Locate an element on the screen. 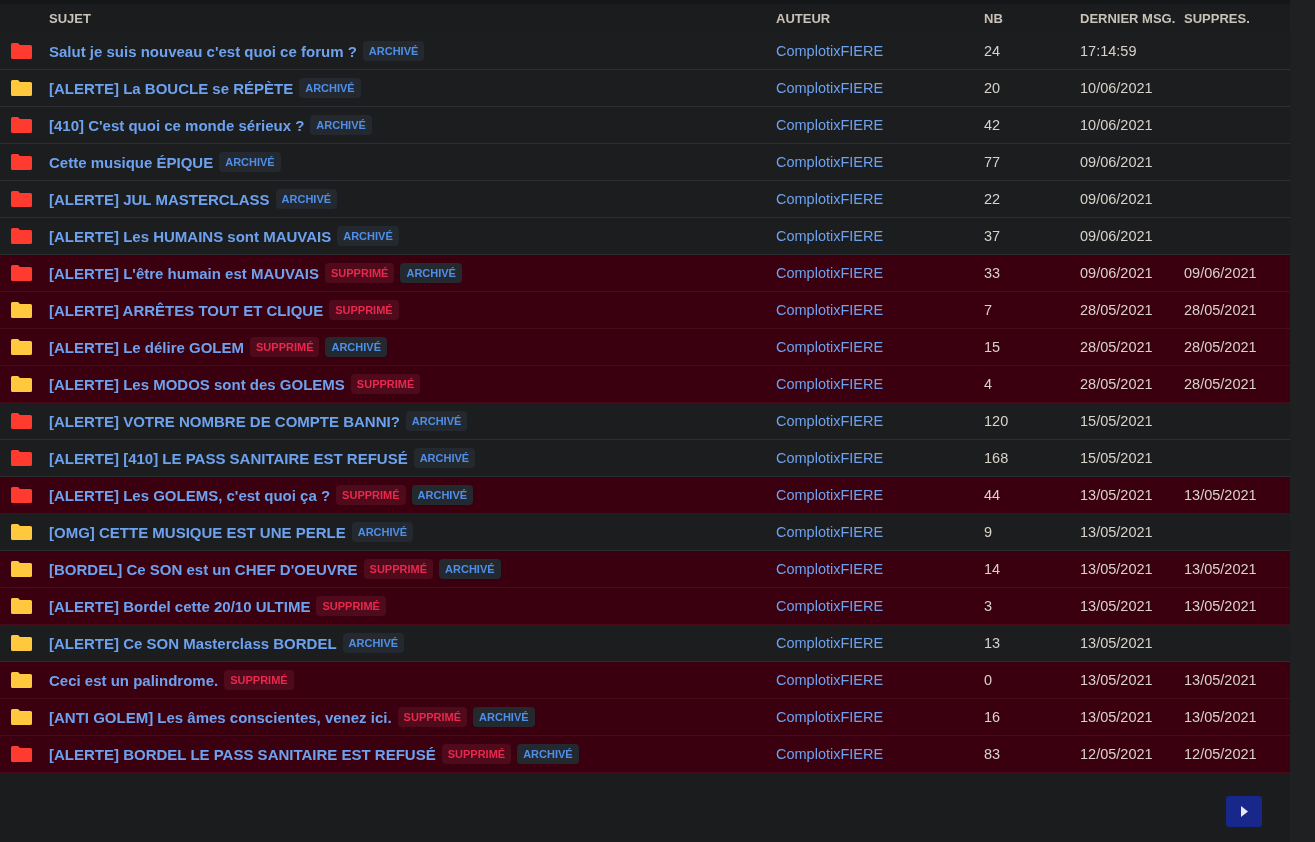  message-count: 15 is located at coordinates (992, 347).